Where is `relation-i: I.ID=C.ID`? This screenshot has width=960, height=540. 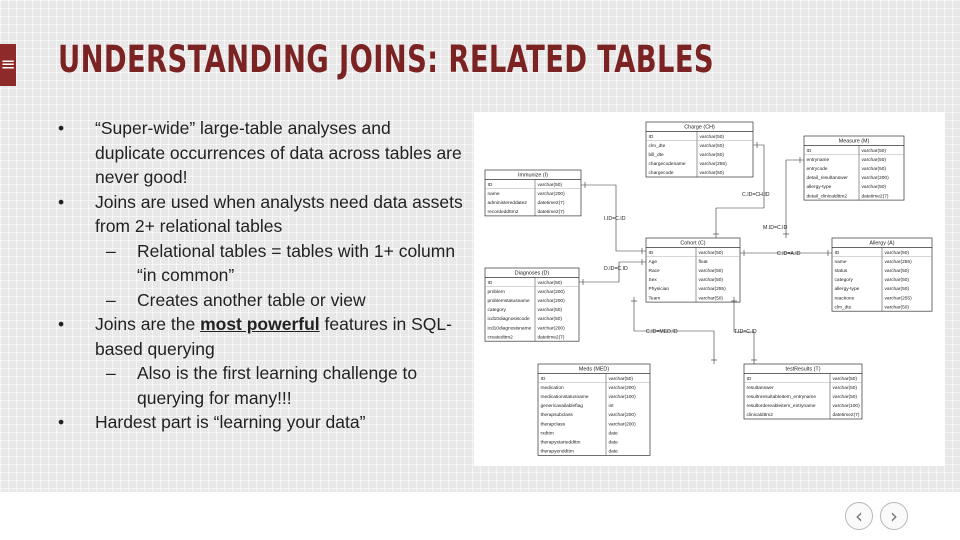
relation-i: I.ID=C.ID is located at coordinates (613, 218).